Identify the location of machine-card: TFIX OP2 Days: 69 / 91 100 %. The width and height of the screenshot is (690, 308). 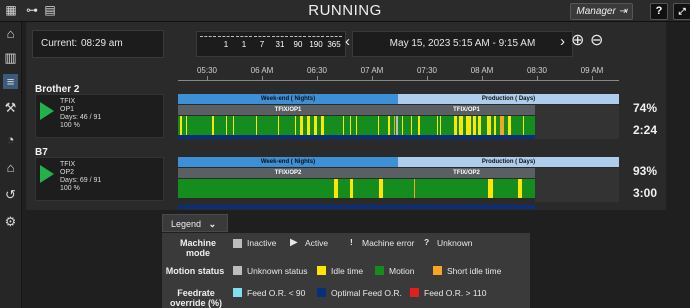
(99, 179).